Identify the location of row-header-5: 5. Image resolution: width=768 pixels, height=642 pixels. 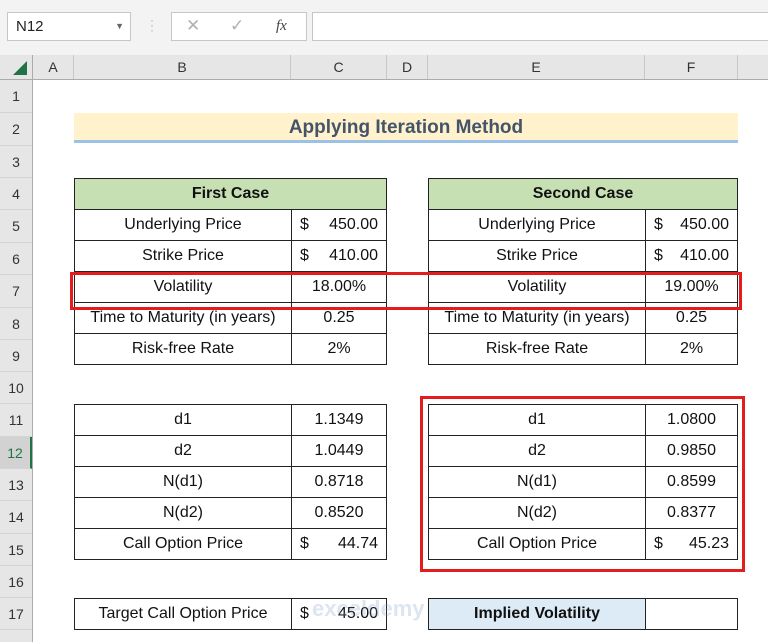
(16, 226).